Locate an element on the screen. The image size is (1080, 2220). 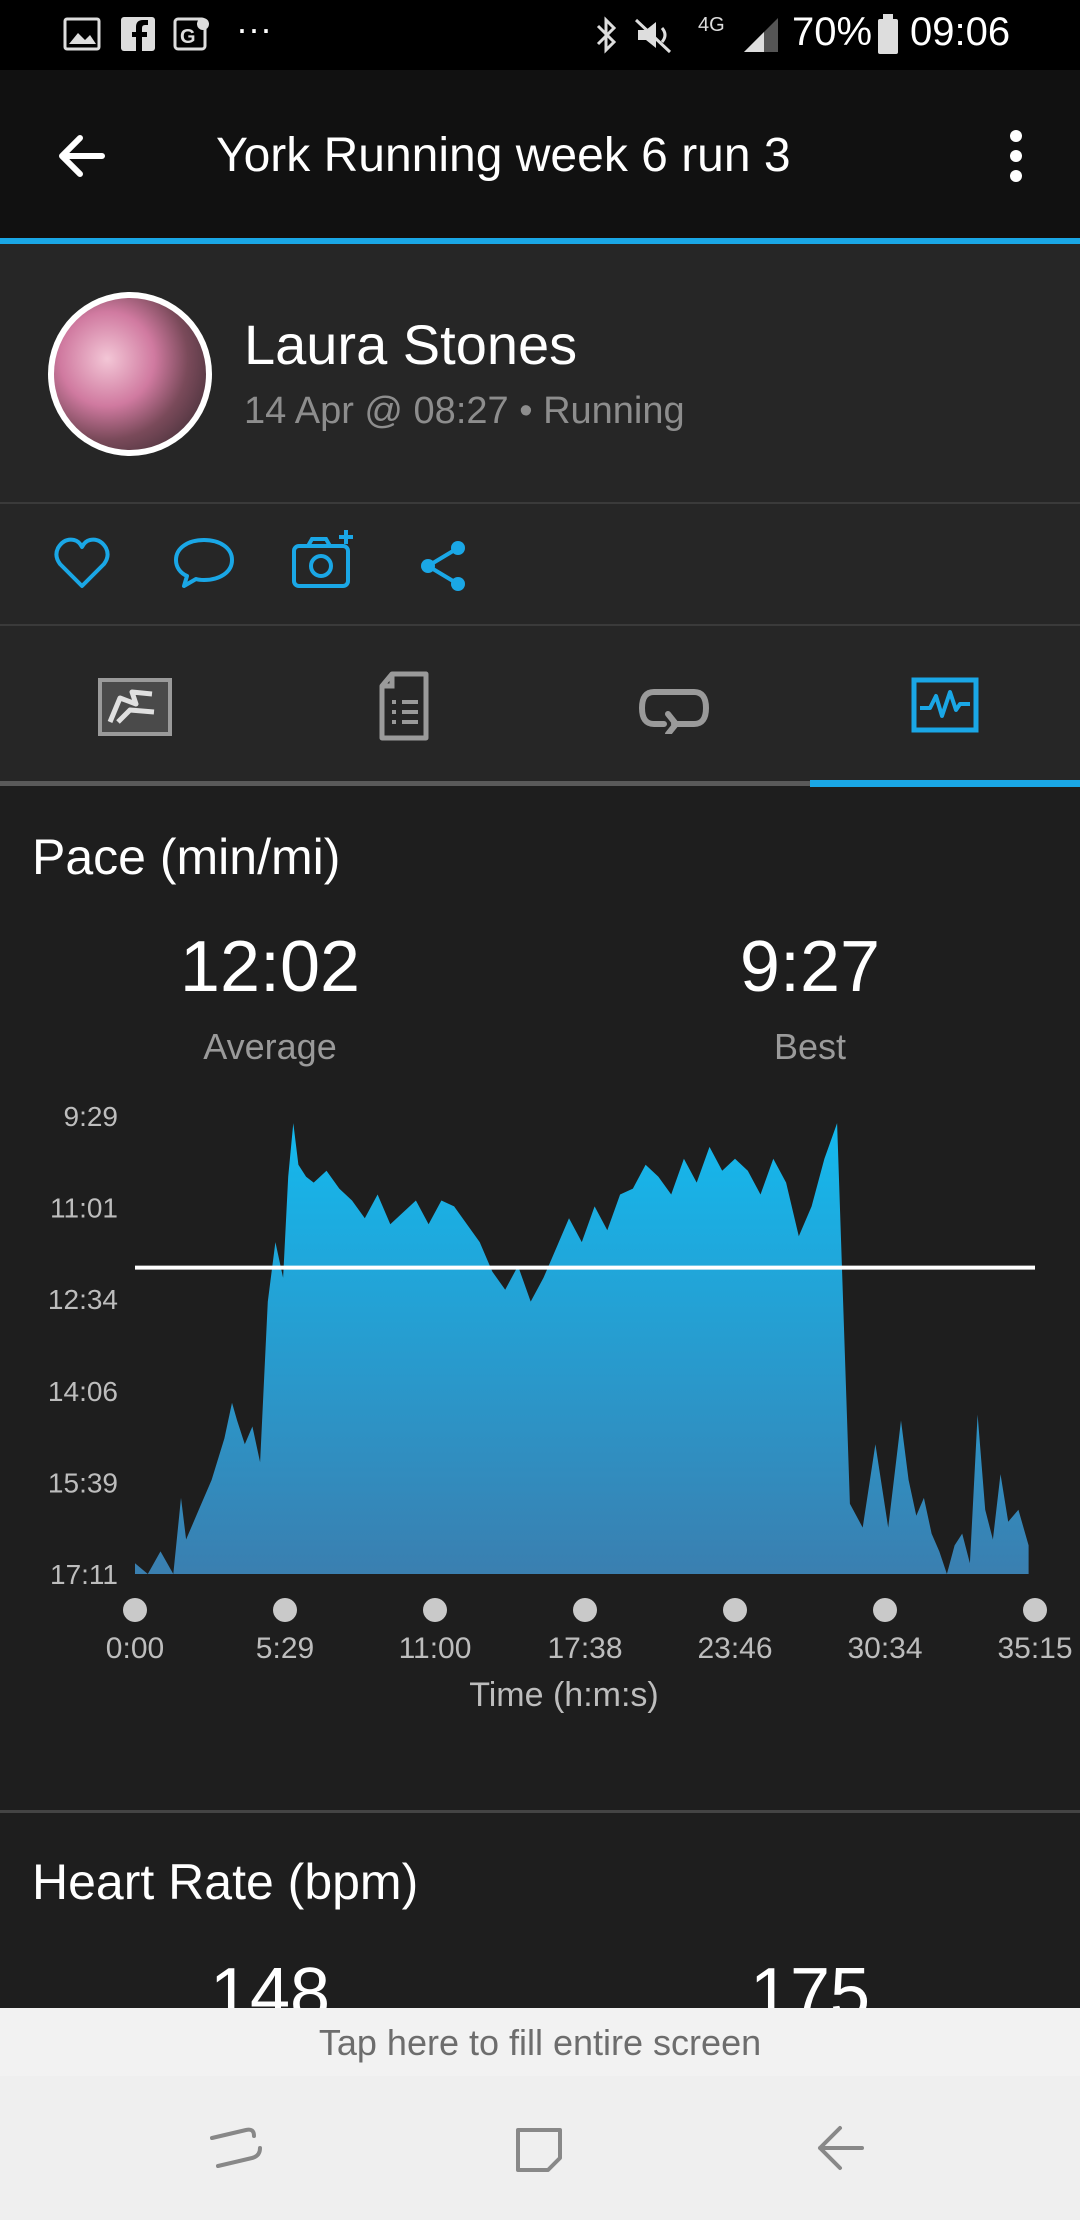
arrow-left-icon is located at coordinates (82, 156).